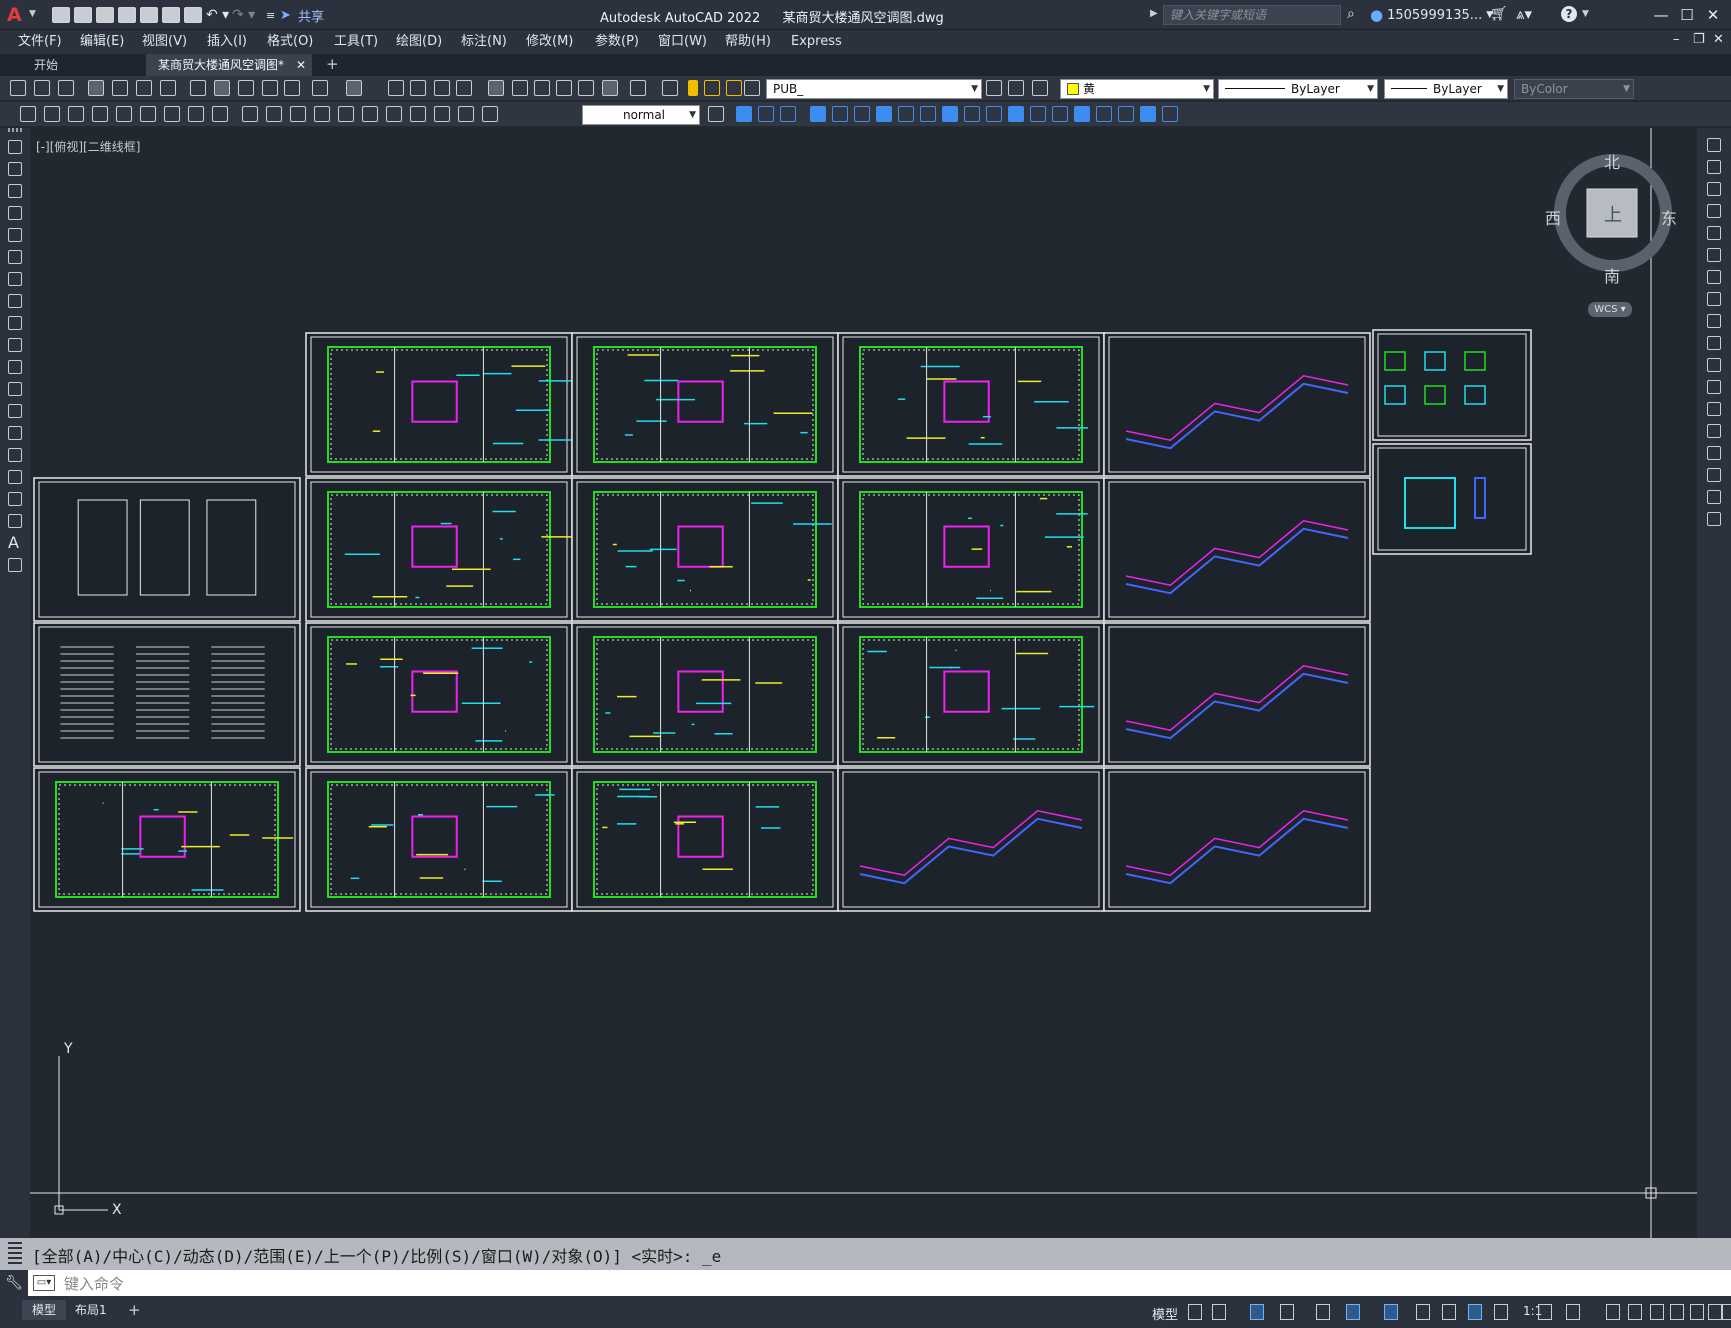 Image resolution: width=1731 pixels, height=1328 pixels. I want to click on menu-window: 窗口(W), so click(682, 42).